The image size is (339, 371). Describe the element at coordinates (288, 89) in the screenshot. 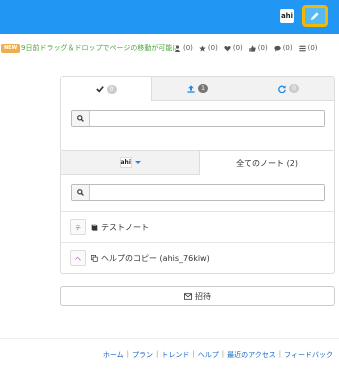

I see `tab-refresh: 0` at that location.